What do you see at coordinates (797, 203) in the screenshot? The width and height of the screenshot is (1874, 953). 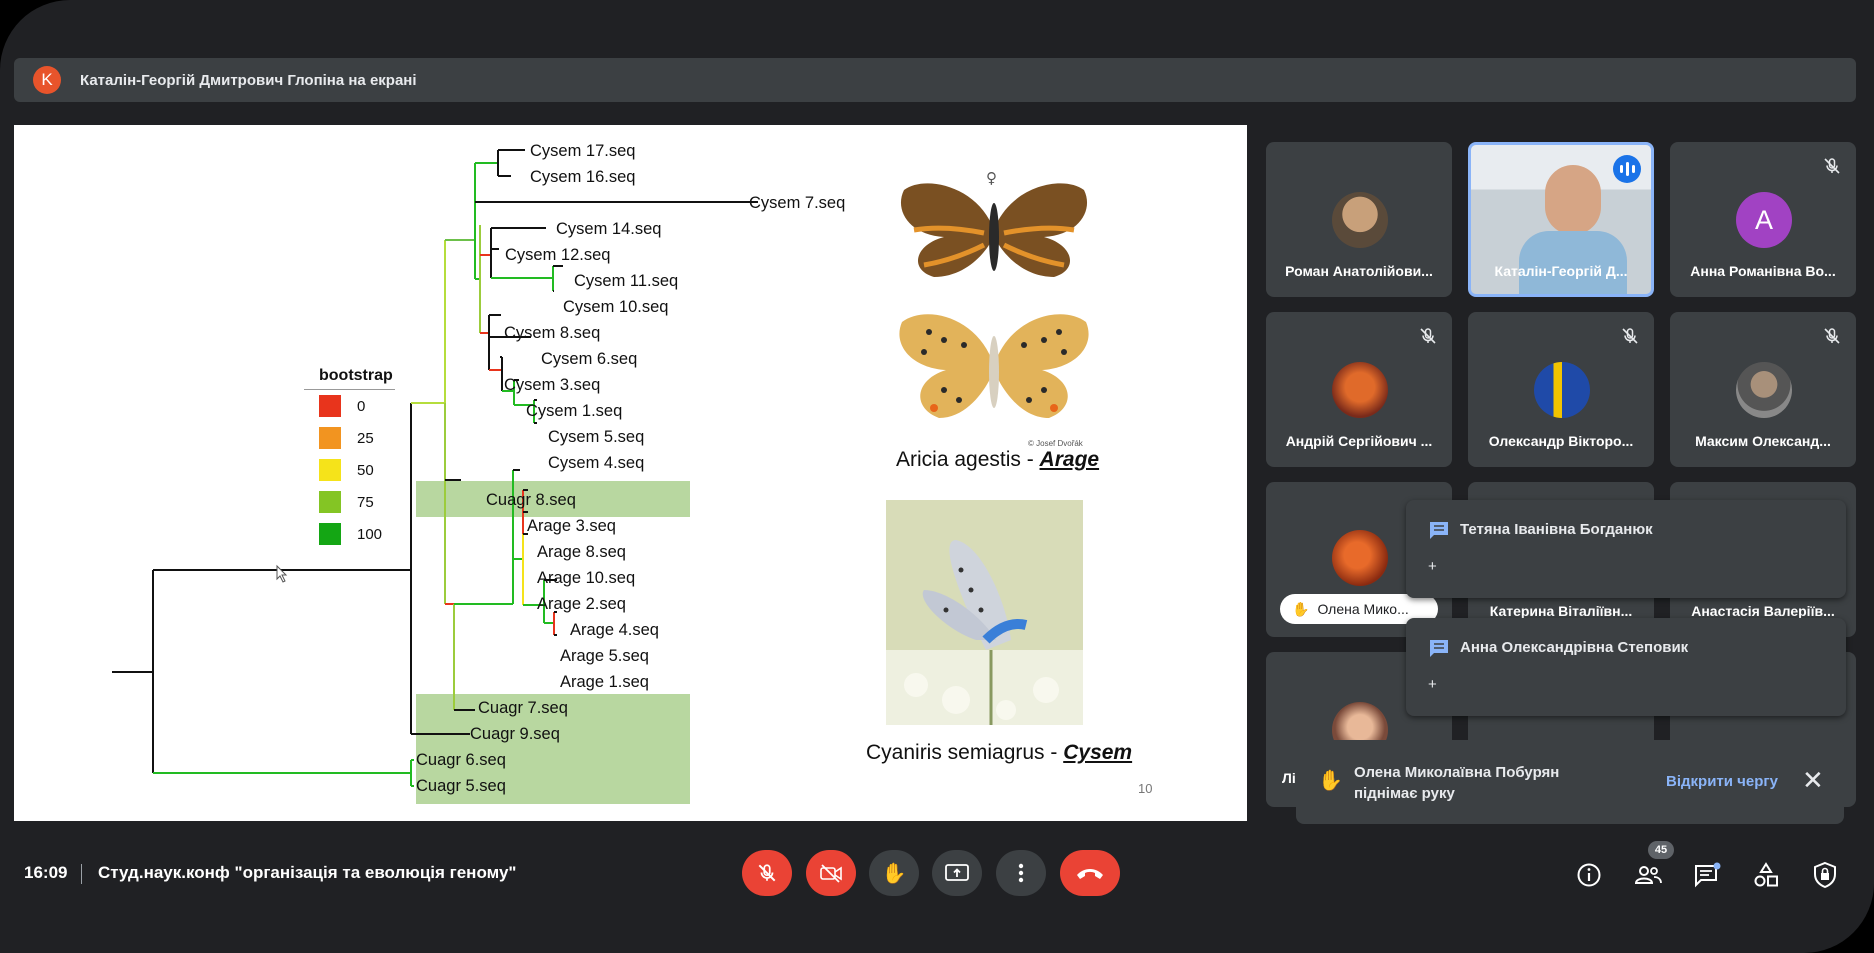 I see `leaf-cysem7: Cysem 7.seq` at bounding box center [797, 203].